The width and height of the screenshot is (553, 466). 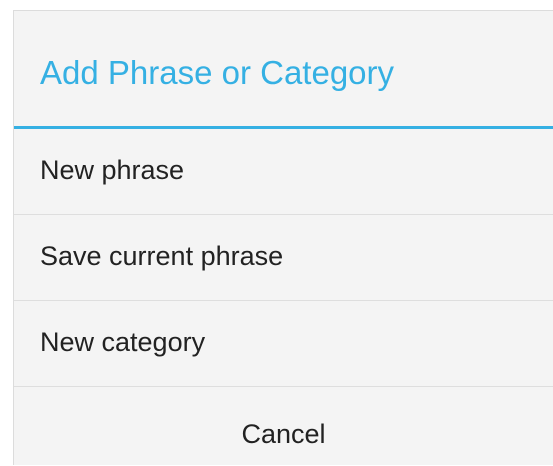 What do you see at coordinates (112, 170) in the screenshot?
I see `new-phrase-label: New phrase` at bounding box center [112, 170].